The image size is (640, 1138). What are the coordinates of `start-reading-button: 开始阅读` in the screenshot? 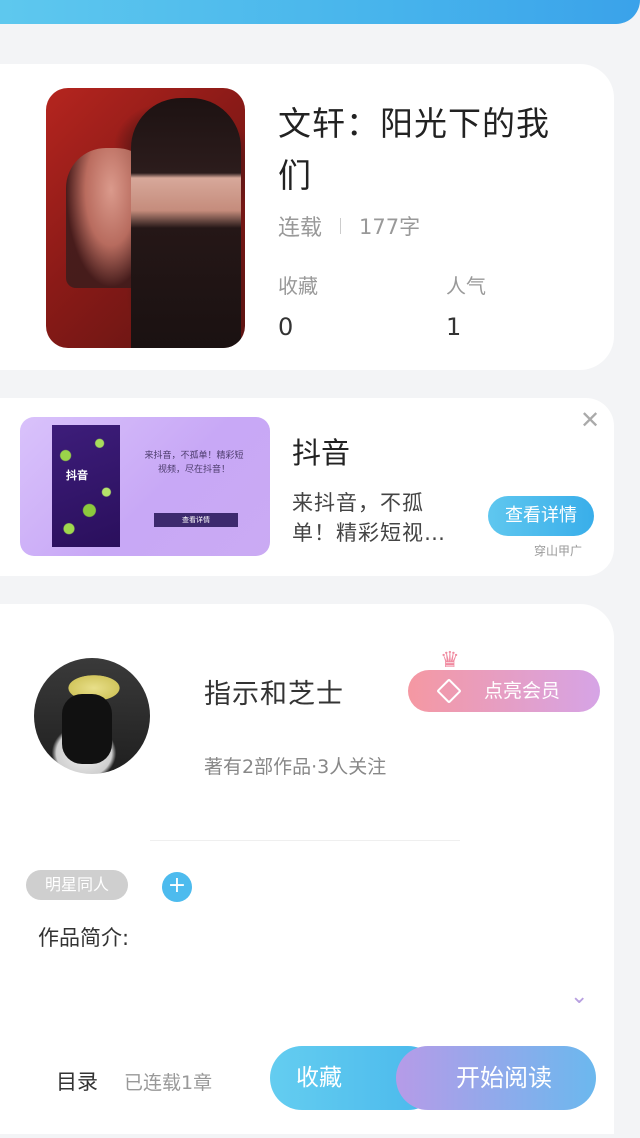 It's located at (496, 1078).